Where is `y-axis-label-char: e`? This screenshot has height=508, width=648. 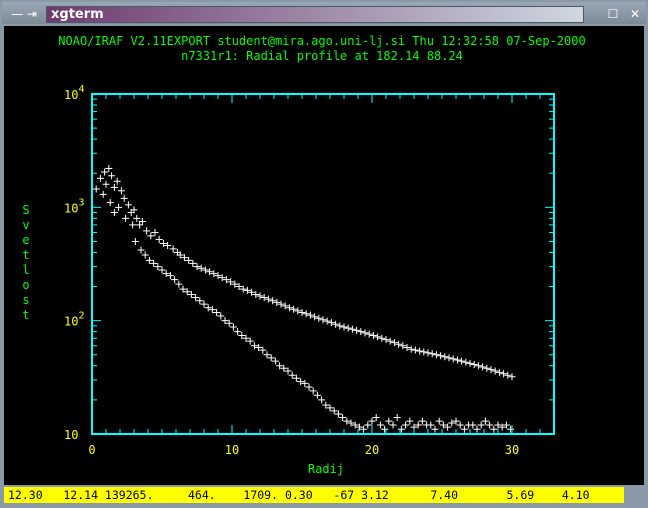
y-axis-label-char: e is located at coordinates (25, 240).